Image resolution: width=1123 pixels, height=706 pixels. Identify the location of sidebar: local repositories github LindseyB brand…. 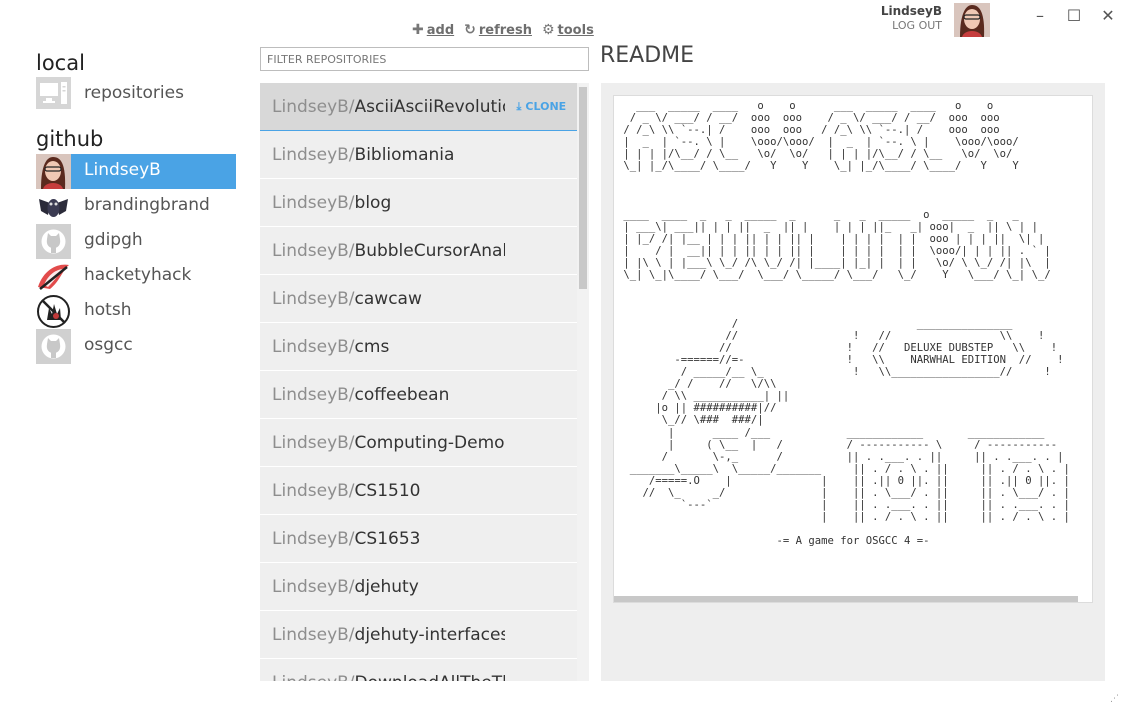
(136, 207).